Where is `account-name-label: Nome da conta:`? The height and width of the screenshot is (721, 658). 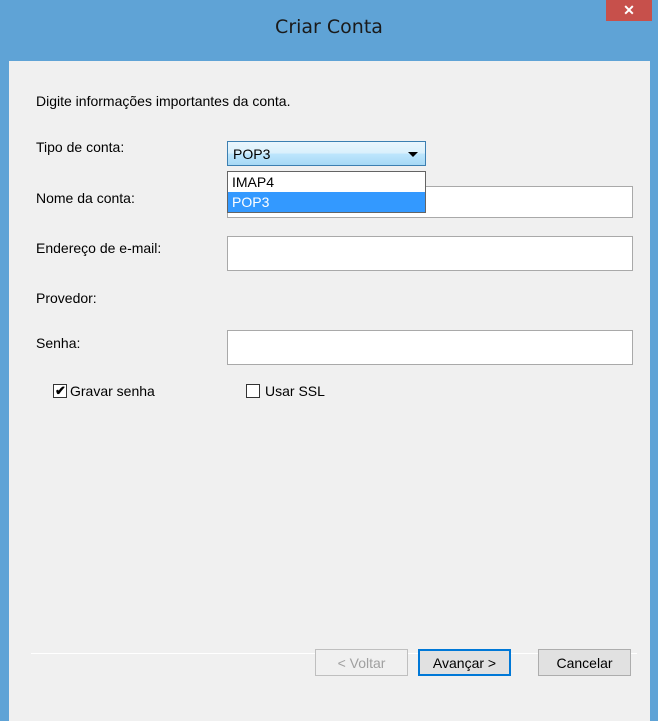 account-name-label: Nome da conta: is located at coordinates (85, 198).